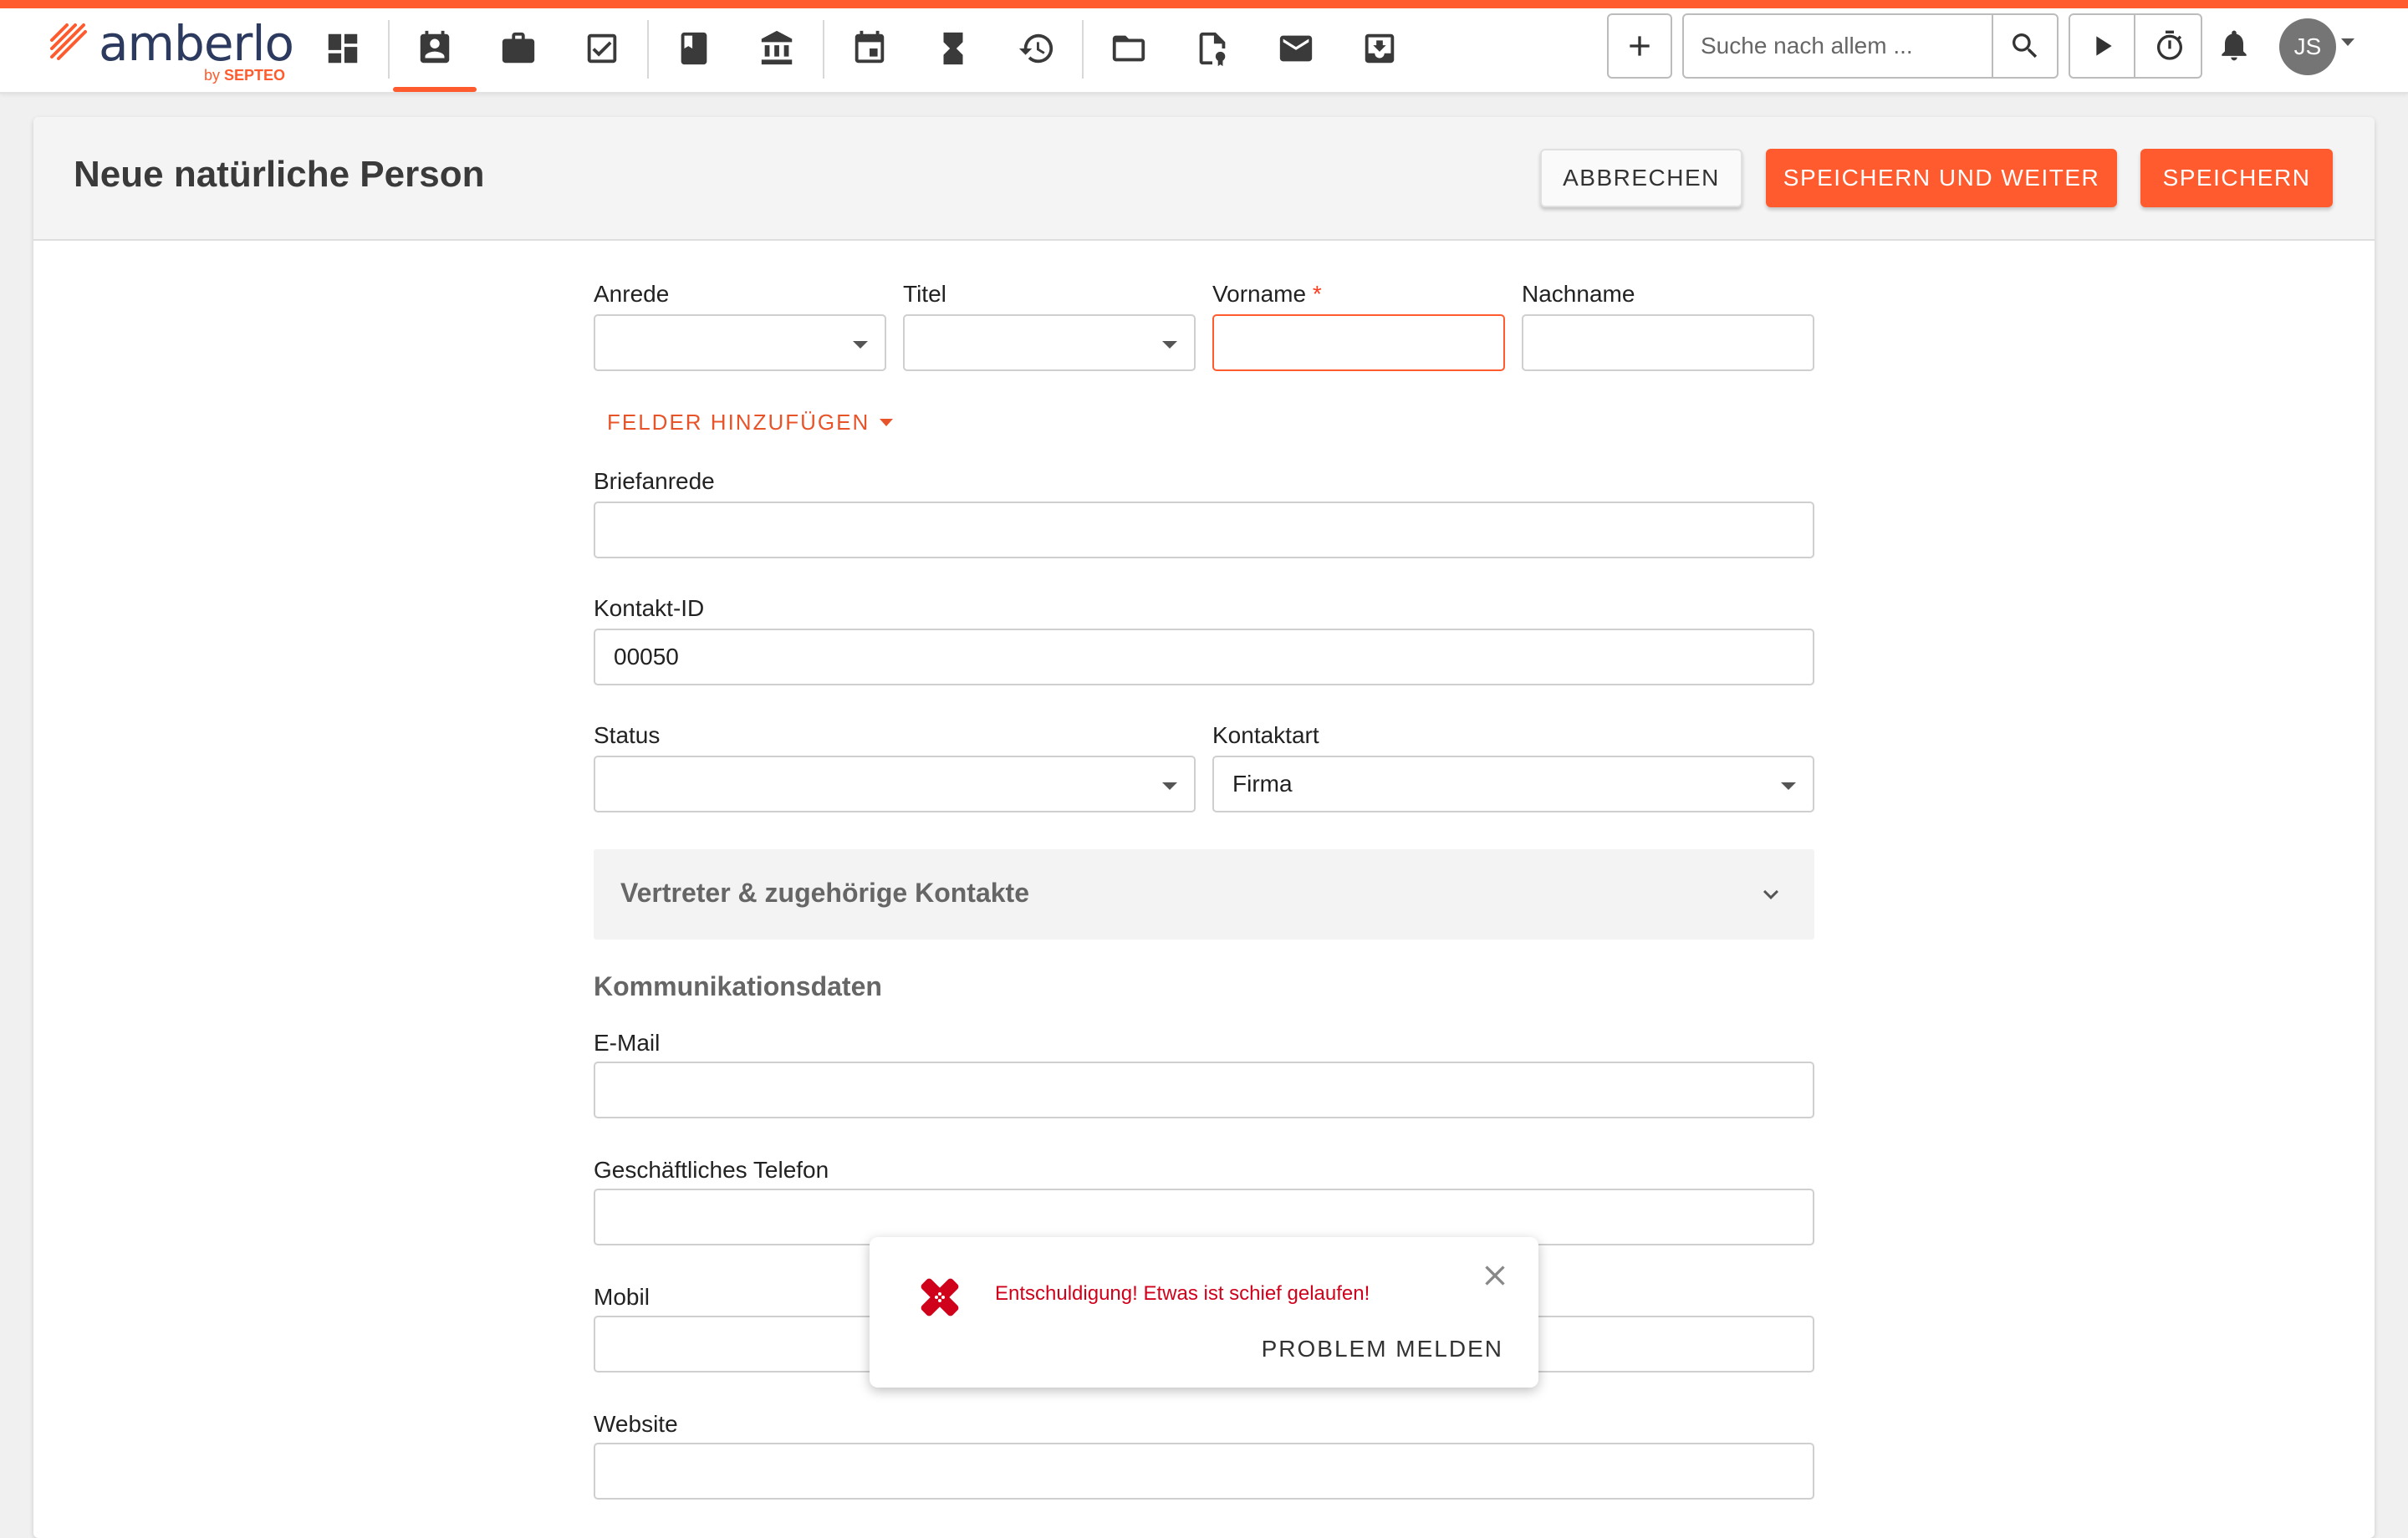 This screenshot has height=1538, width=2408. Describe the element at coordinates (1204, 1472) in the screenshot. I see `website-field` at that location.